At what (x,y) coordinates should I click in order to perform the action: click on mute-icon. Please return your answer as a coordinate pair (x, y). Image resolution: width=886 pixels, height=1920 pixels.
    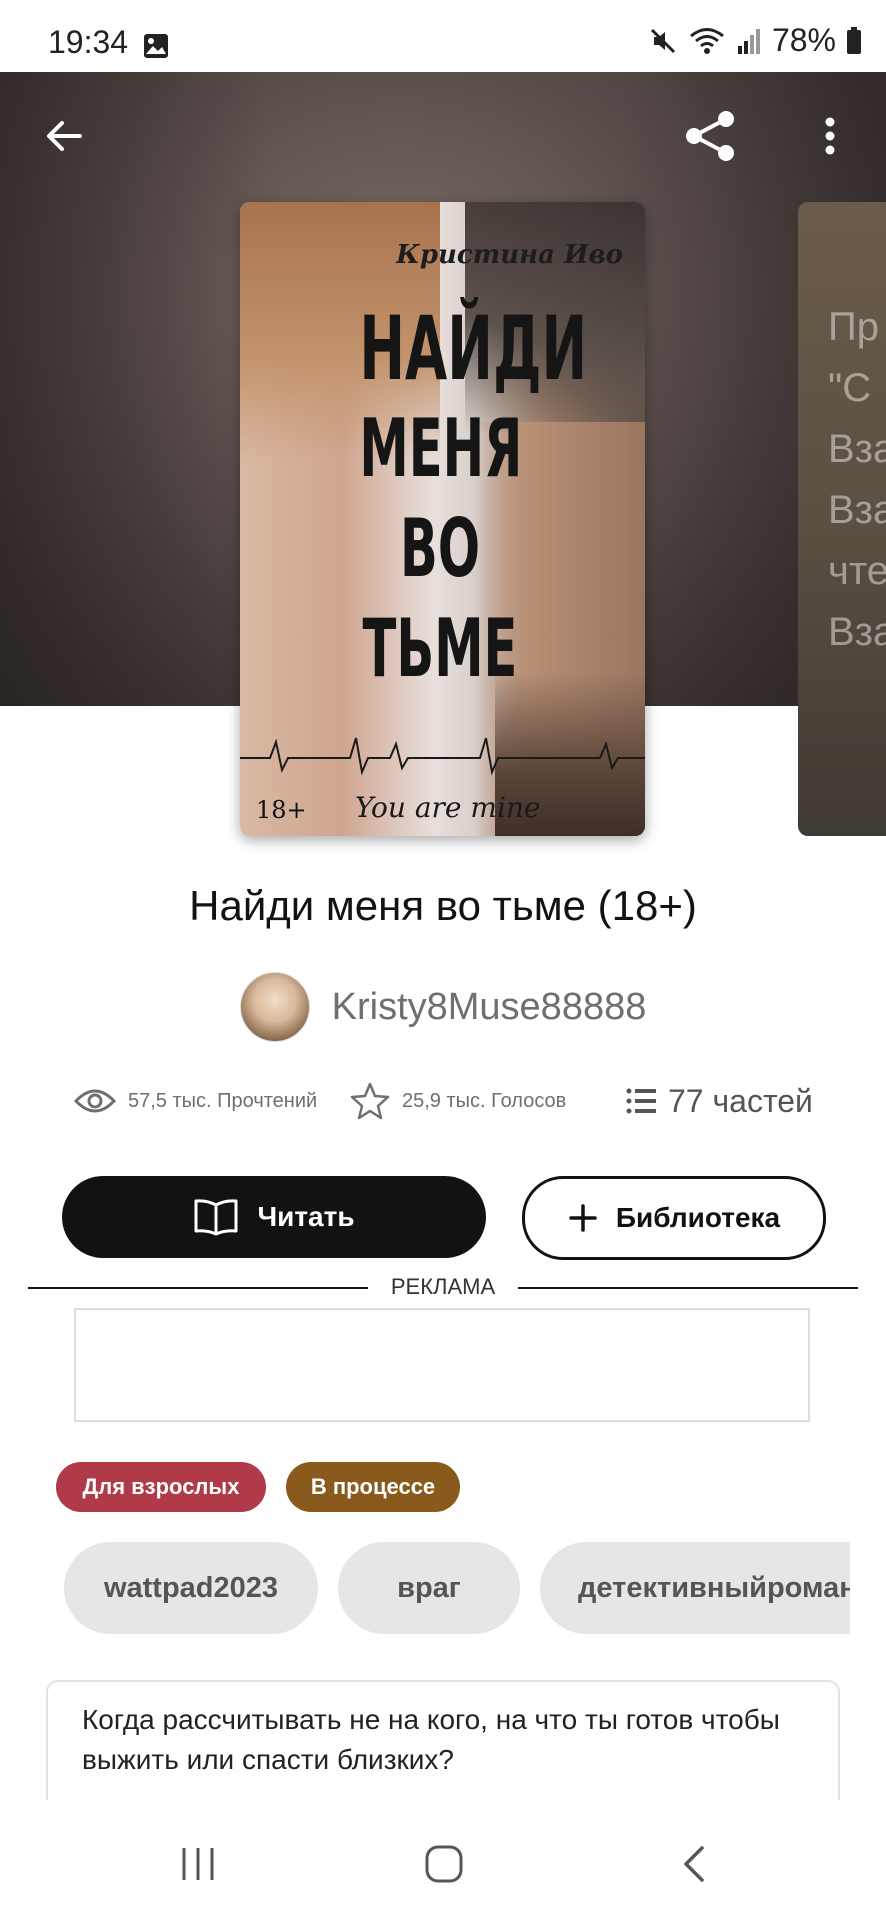
    Looking at the image, I should click on (663, 40).